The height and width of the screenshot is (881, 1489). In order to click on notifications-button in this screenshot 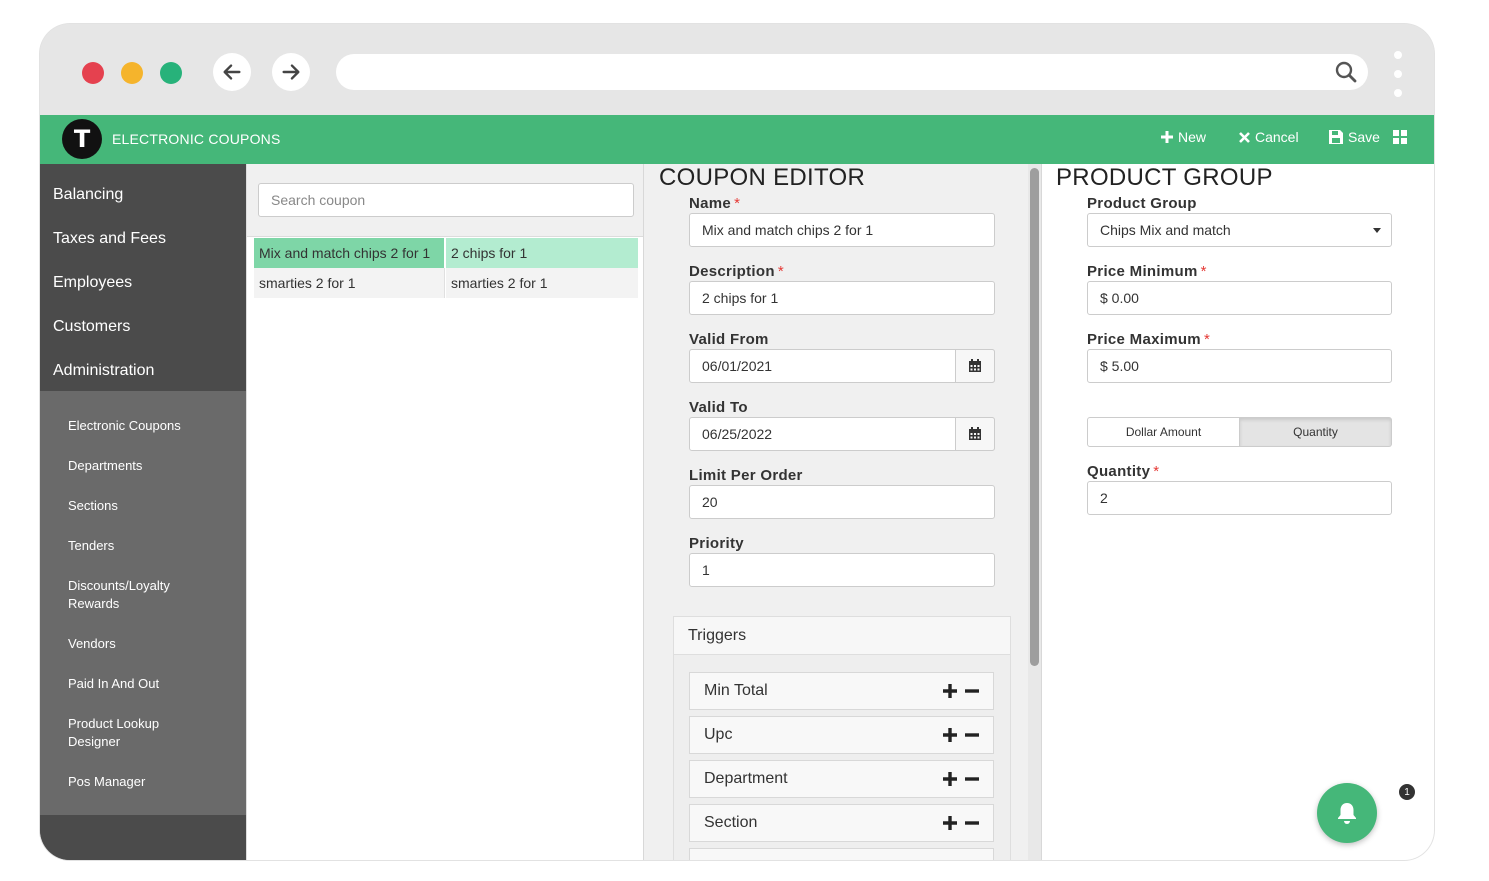, I will do `click(1347, 813)`.